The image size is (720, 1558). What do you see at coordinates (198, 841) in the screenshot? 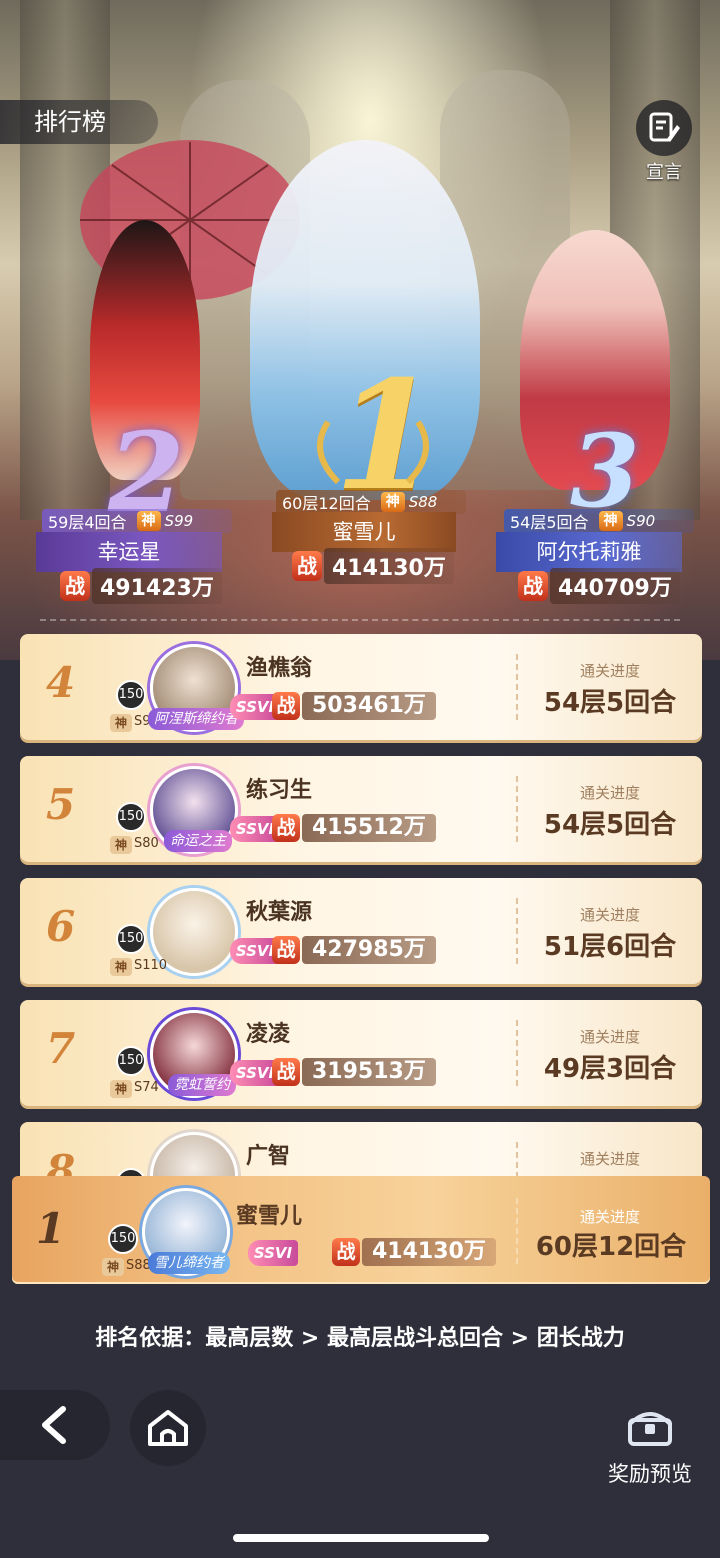
I see `title-badge: 命运之主` at bounding box center [198, 841].